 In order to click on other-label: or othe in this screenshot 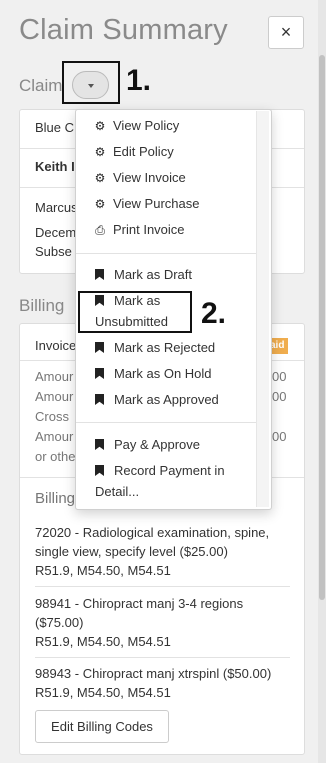, I will do `click(55, 456)`.